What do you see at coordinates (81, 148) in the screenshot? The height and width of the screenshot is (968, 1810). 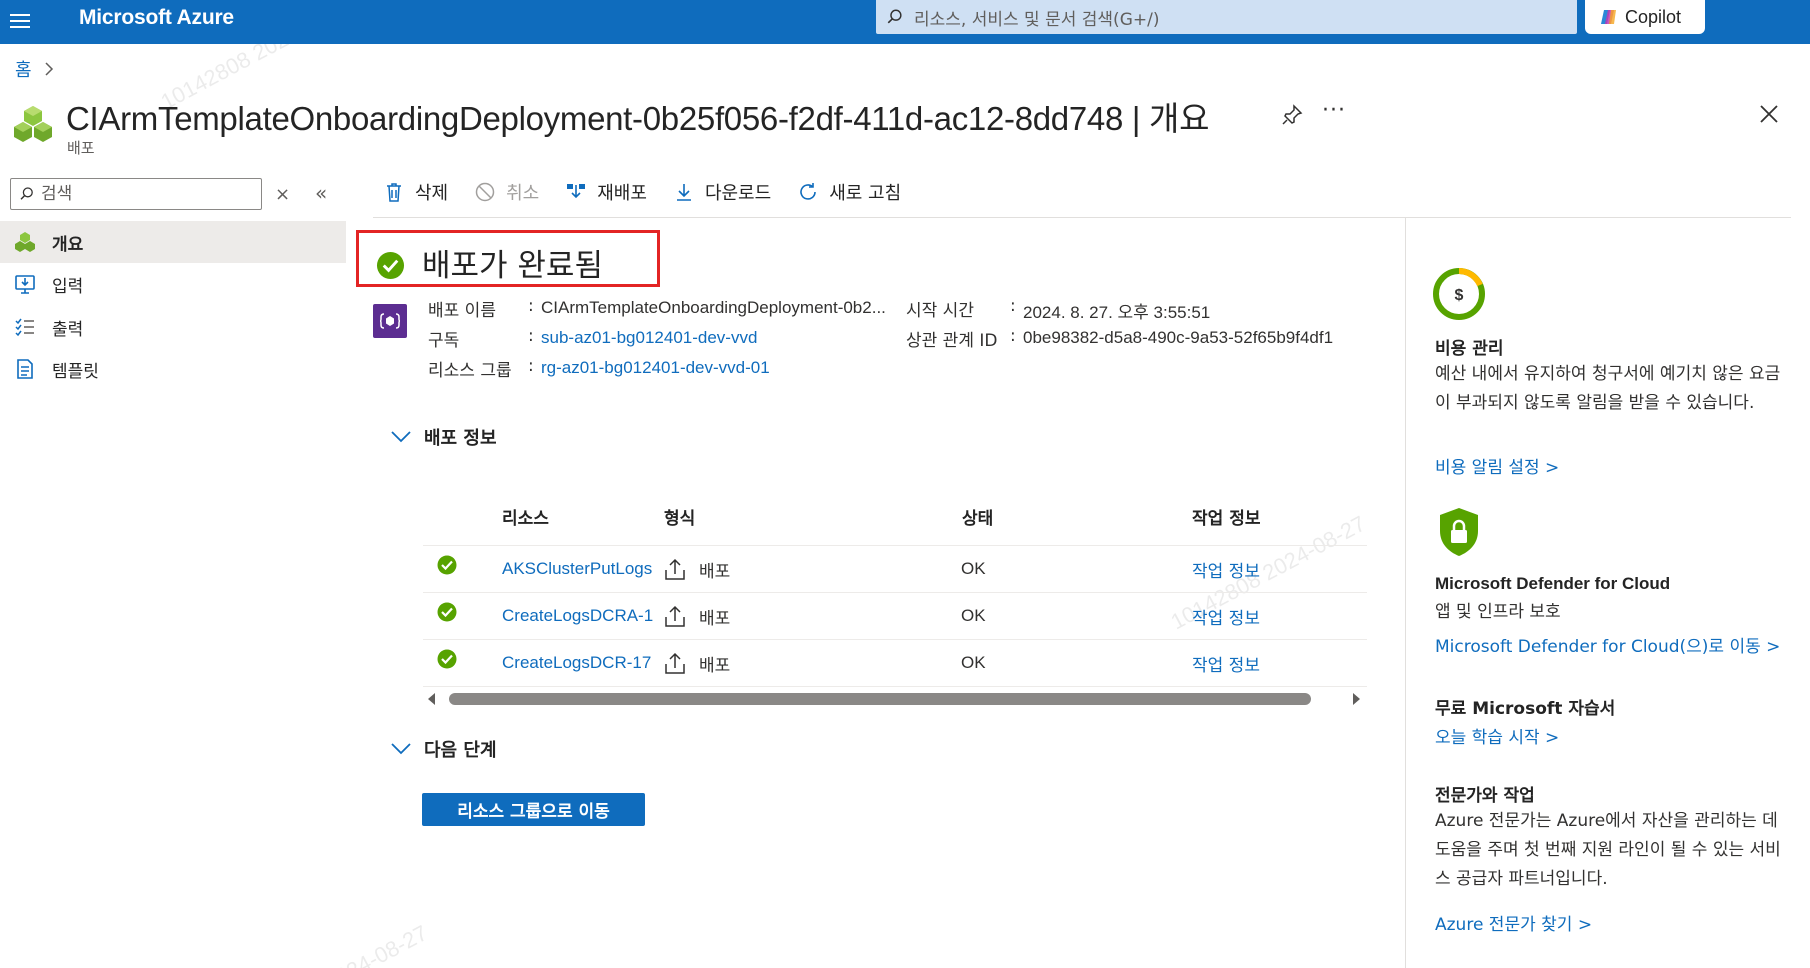 I see `page-subtitle: 배포` at bounding box center [81, 148].